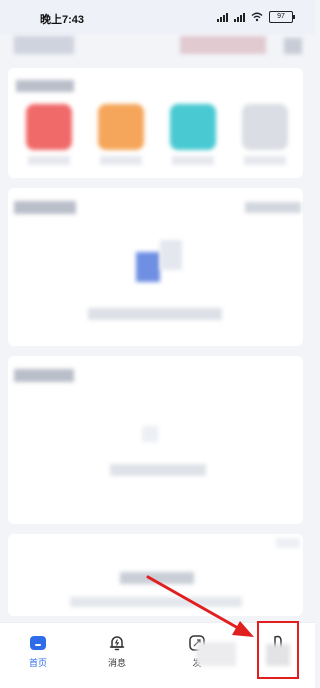  What do you see at coordinates (148, 267) in the screenshot?
I see `empty-state-illustration` at bounding box center [148, 267].